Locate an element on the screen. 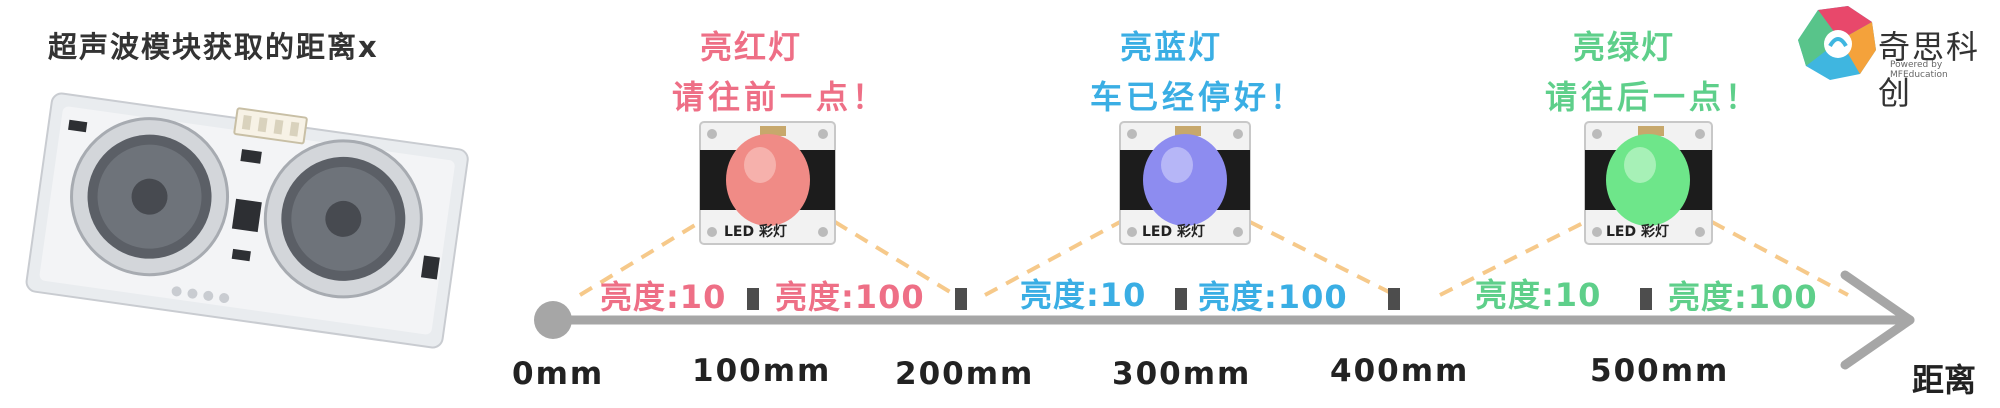 The width and height of the screenshot is (2000, 408). zone-red-message: 请往前一点！ is located at coordinates (780, 97).